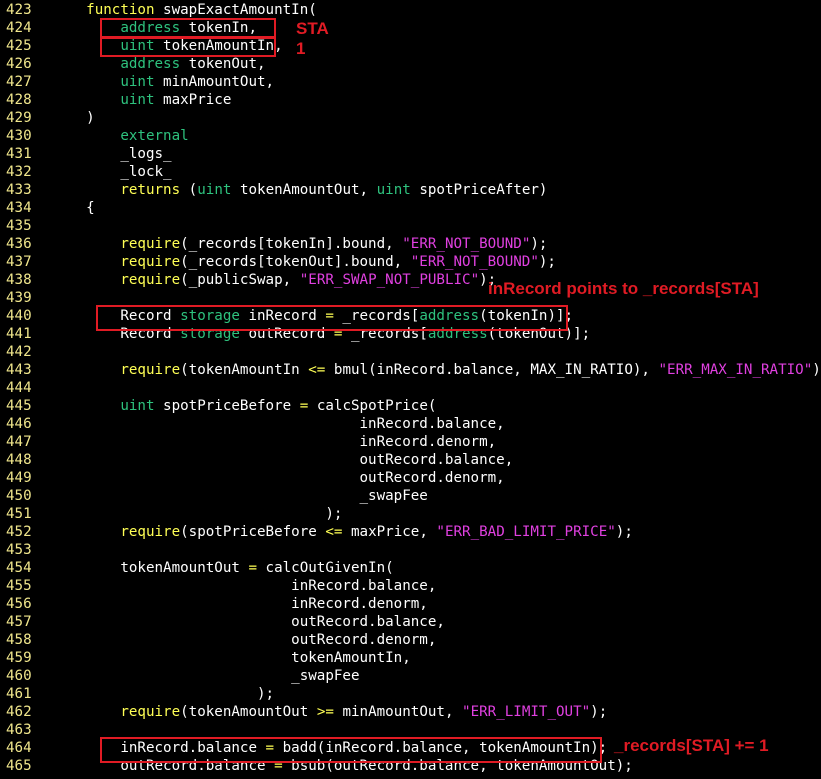 The image size is (821, 779). I want to click on code-text: ), so click(73, 118).